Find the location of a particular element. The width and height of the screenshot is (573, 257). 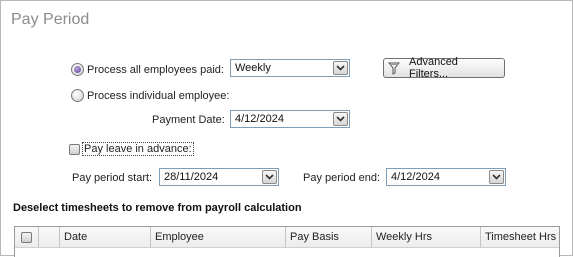

process-all-radio-row: Process all employees paid: is located at coordinates (147, 69).